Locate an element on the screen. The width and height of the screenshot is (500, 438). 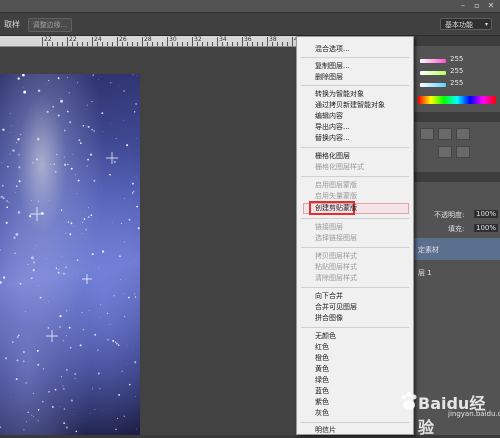
menu-item-gray: 灰色 is located at coordinates (322, 413).